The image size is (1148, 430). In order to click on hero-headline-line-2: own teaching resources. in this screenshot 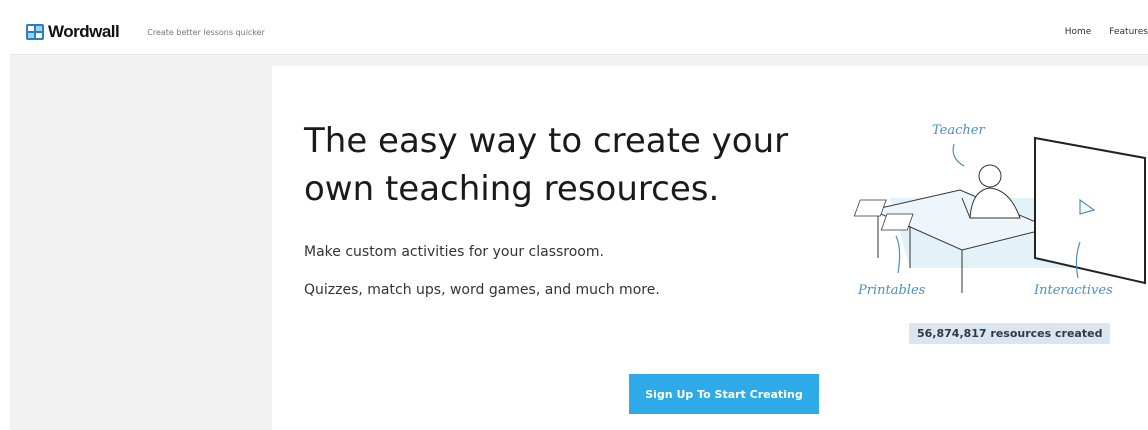, I will do `click(512, 189)`.